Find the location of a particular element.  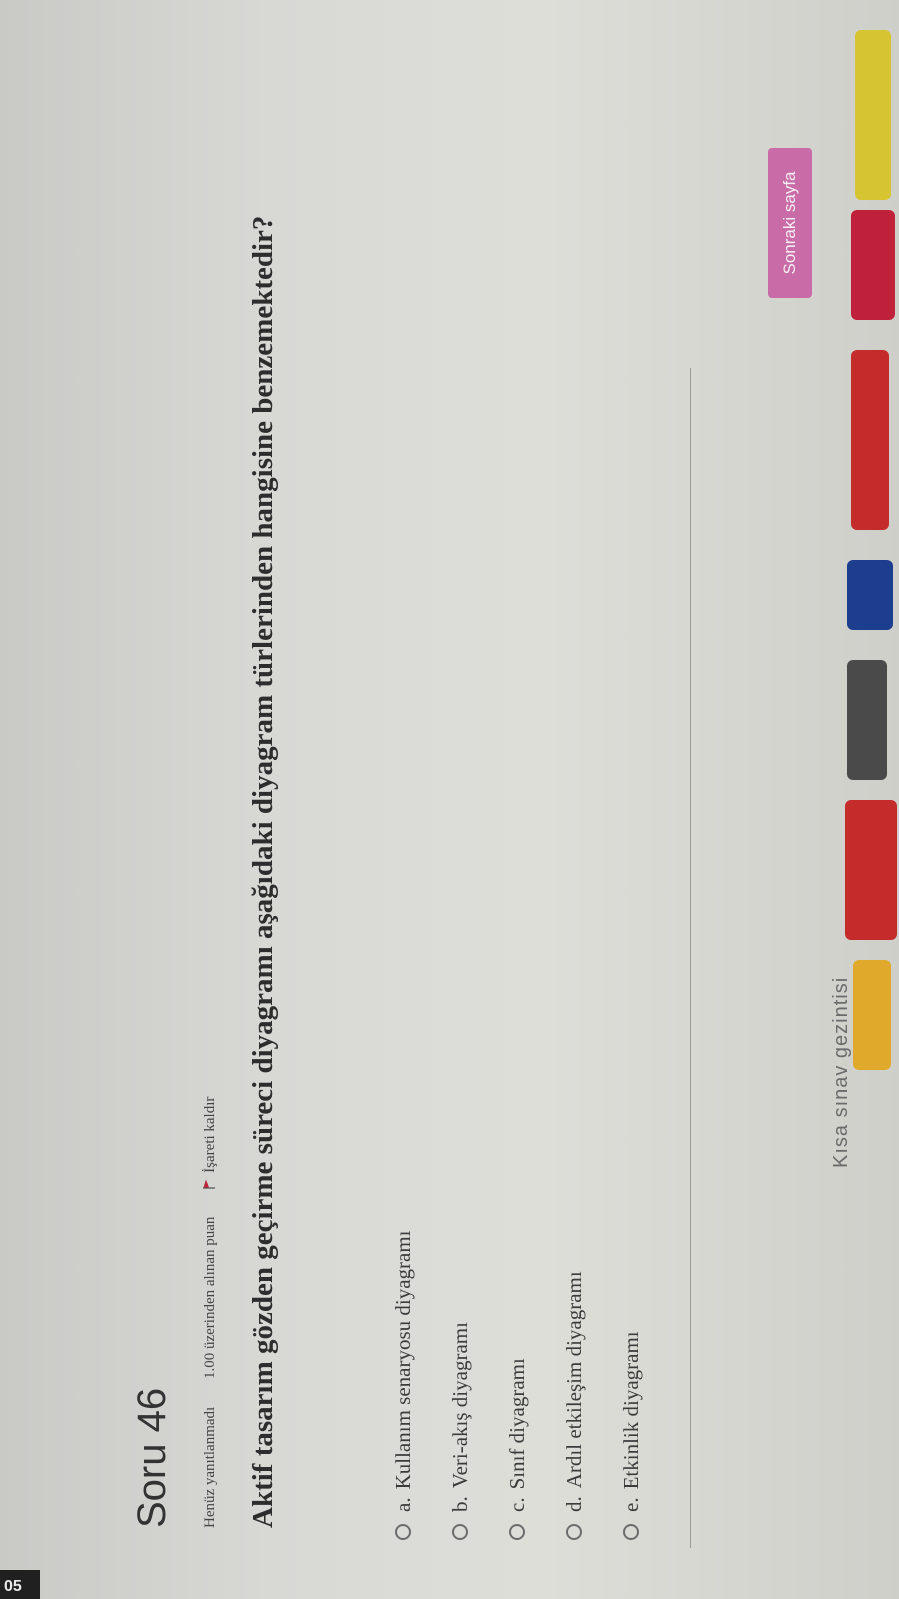

question-points: 1.00 üzerinden alınan puan is located at coordinates (210, 1298).